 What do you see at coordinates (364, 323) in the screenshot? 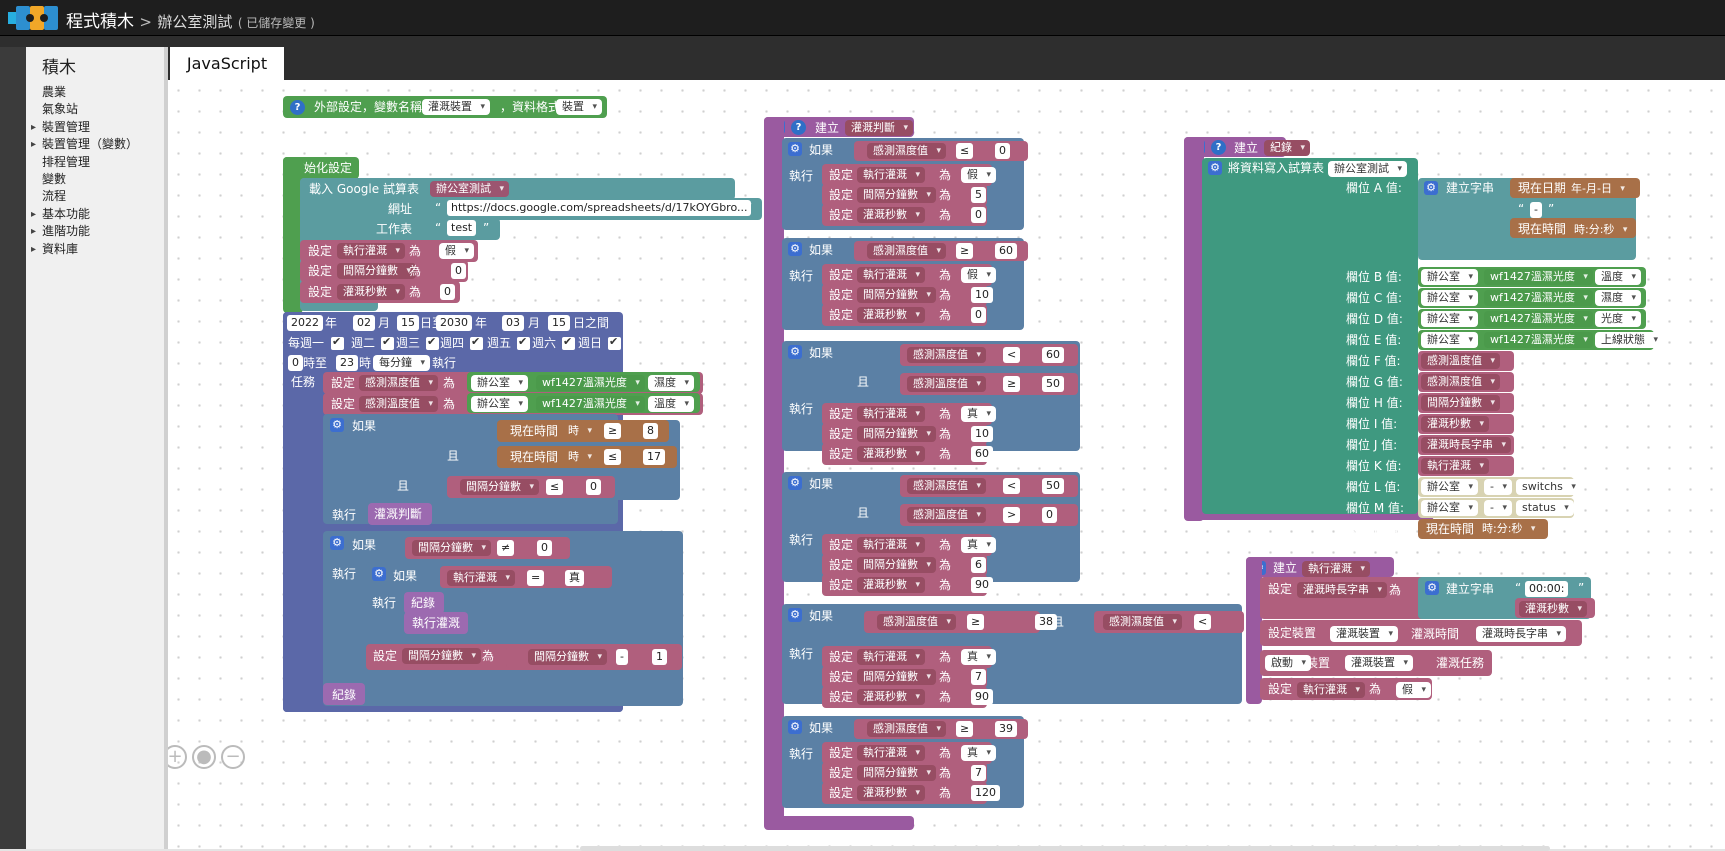
I see `value-field: 02` at bounding box center [364, 323].